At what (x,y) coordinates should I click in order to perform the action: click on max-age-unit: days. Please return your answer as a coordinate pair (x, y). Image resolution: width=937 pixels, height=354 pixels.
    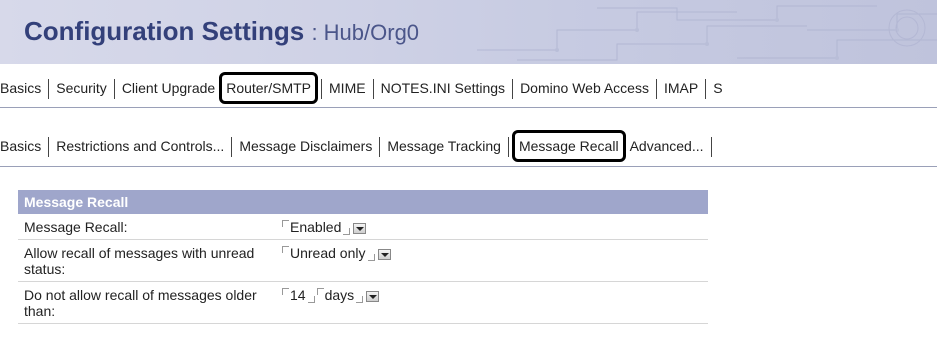
    Looking at the image, I should click on (340, 295).